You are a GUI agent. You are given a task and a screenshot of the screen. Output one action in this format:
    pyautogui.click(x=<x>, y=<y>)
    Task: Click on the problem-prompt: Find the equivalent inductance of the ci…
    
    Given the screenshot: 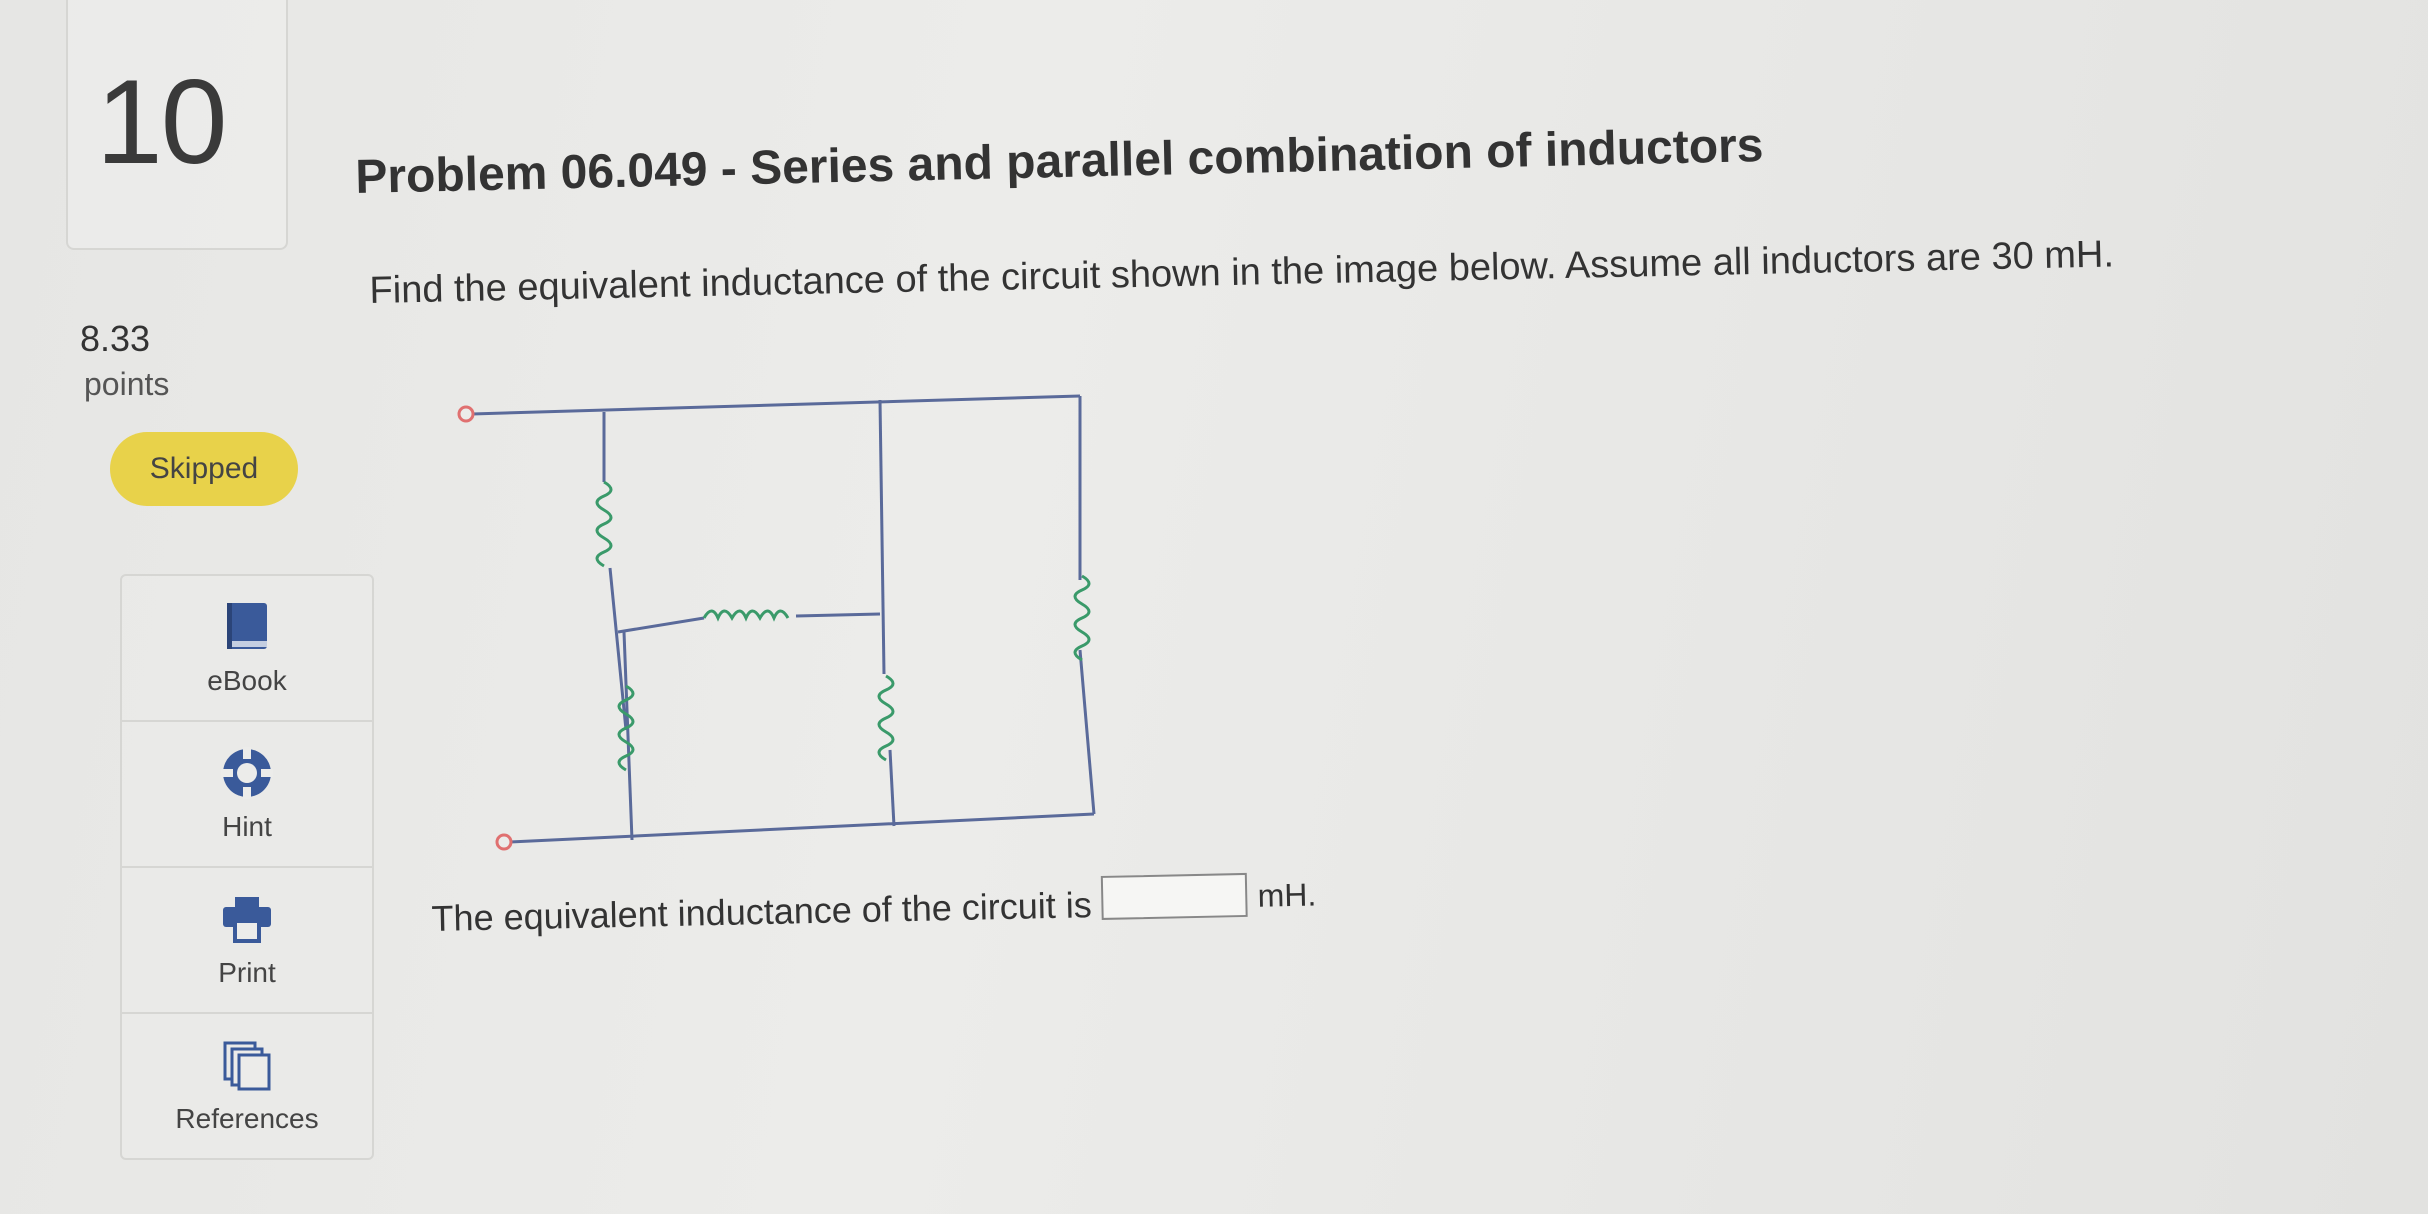 What is the action you would take?
    pyautogui.click(x=1242, y=273)
    